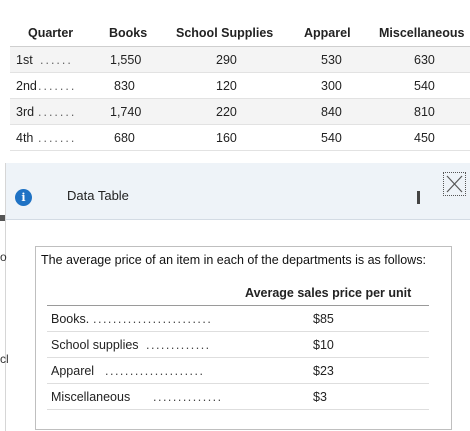 The width and height of the screenshot is (470, 431). I want to click on col-apparel: Apparel, so click(327, 33).